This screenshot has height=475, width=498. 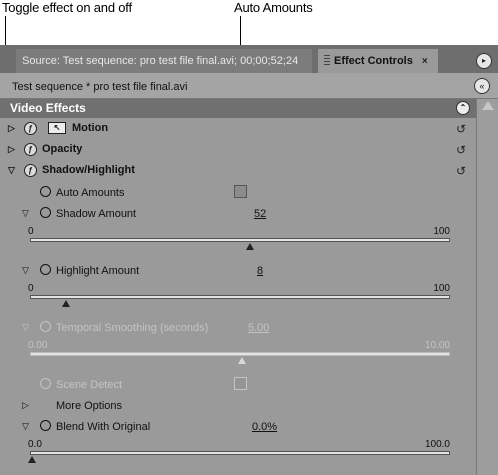 What do you see at coordinates (238, 427) in the screenshot?
I see `prop-blend-with-original: ▽ Blend With Original 0.0%` at bounding box center [238, 427].